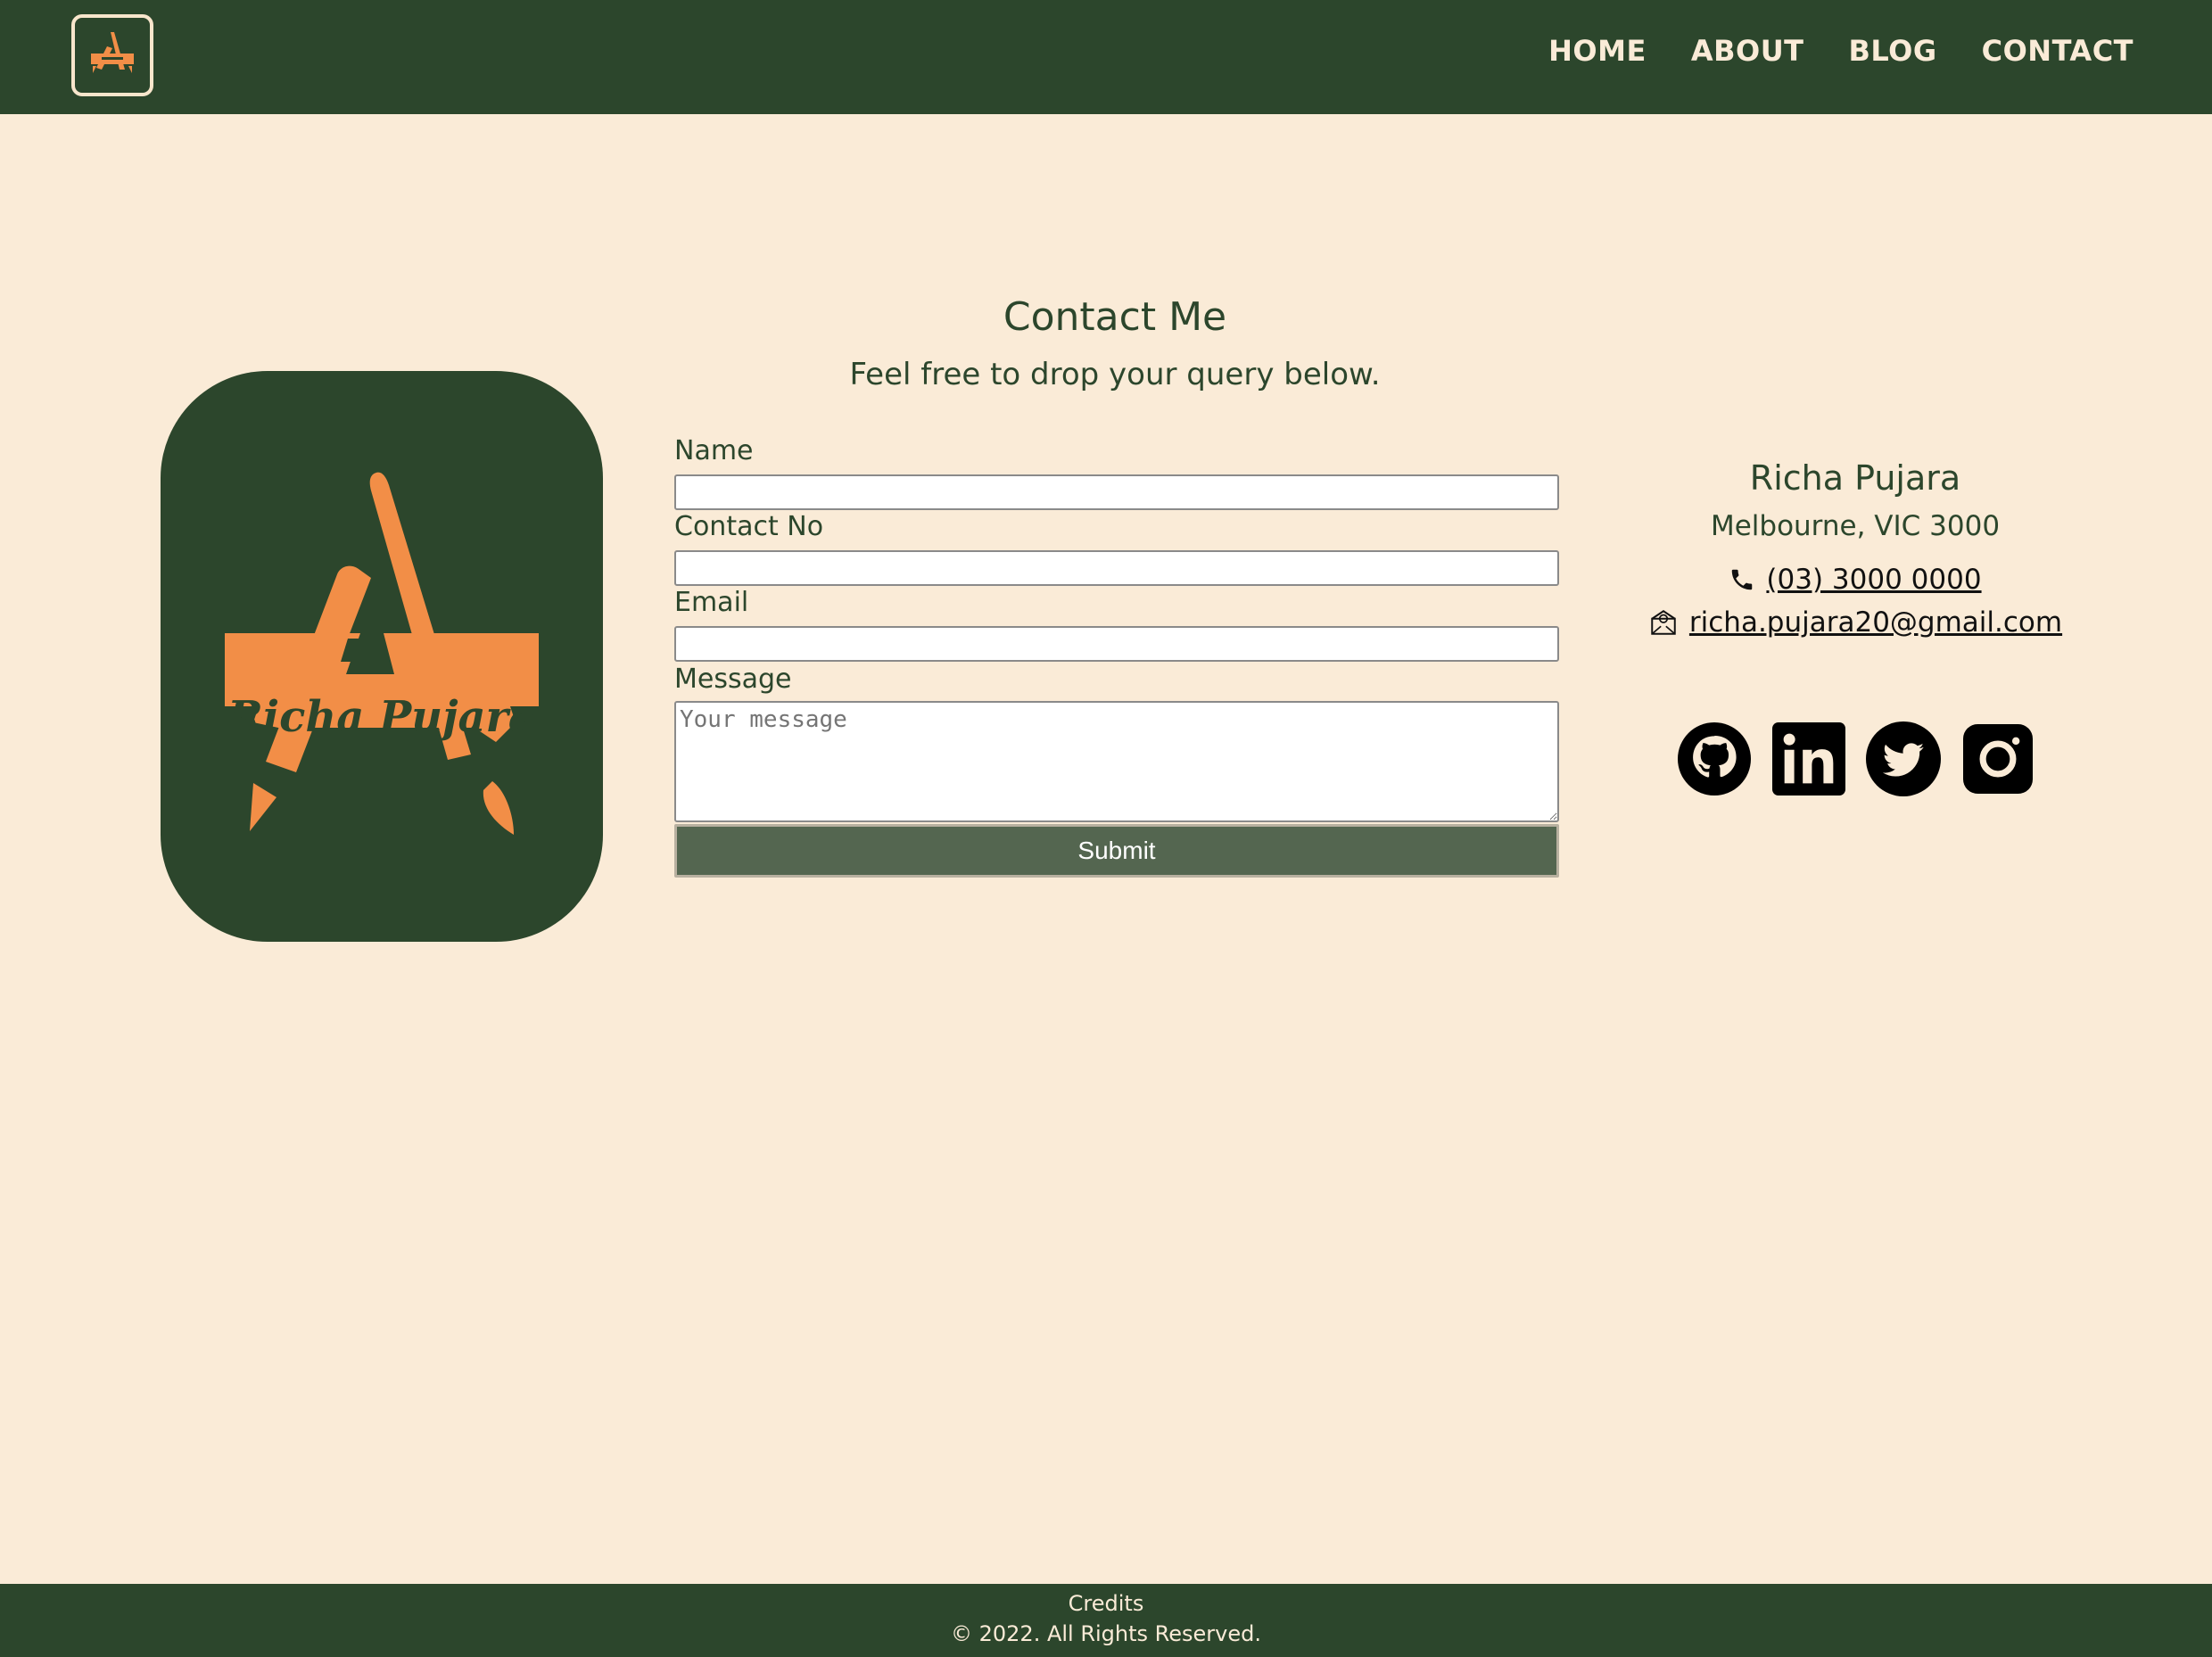 This screenshot has width=2212, height=1657. Describe the element at coordinates (1841, 51) in the screenshot. I see `main-nav: HOME ABOUT BLOG CONTACT` at that location.